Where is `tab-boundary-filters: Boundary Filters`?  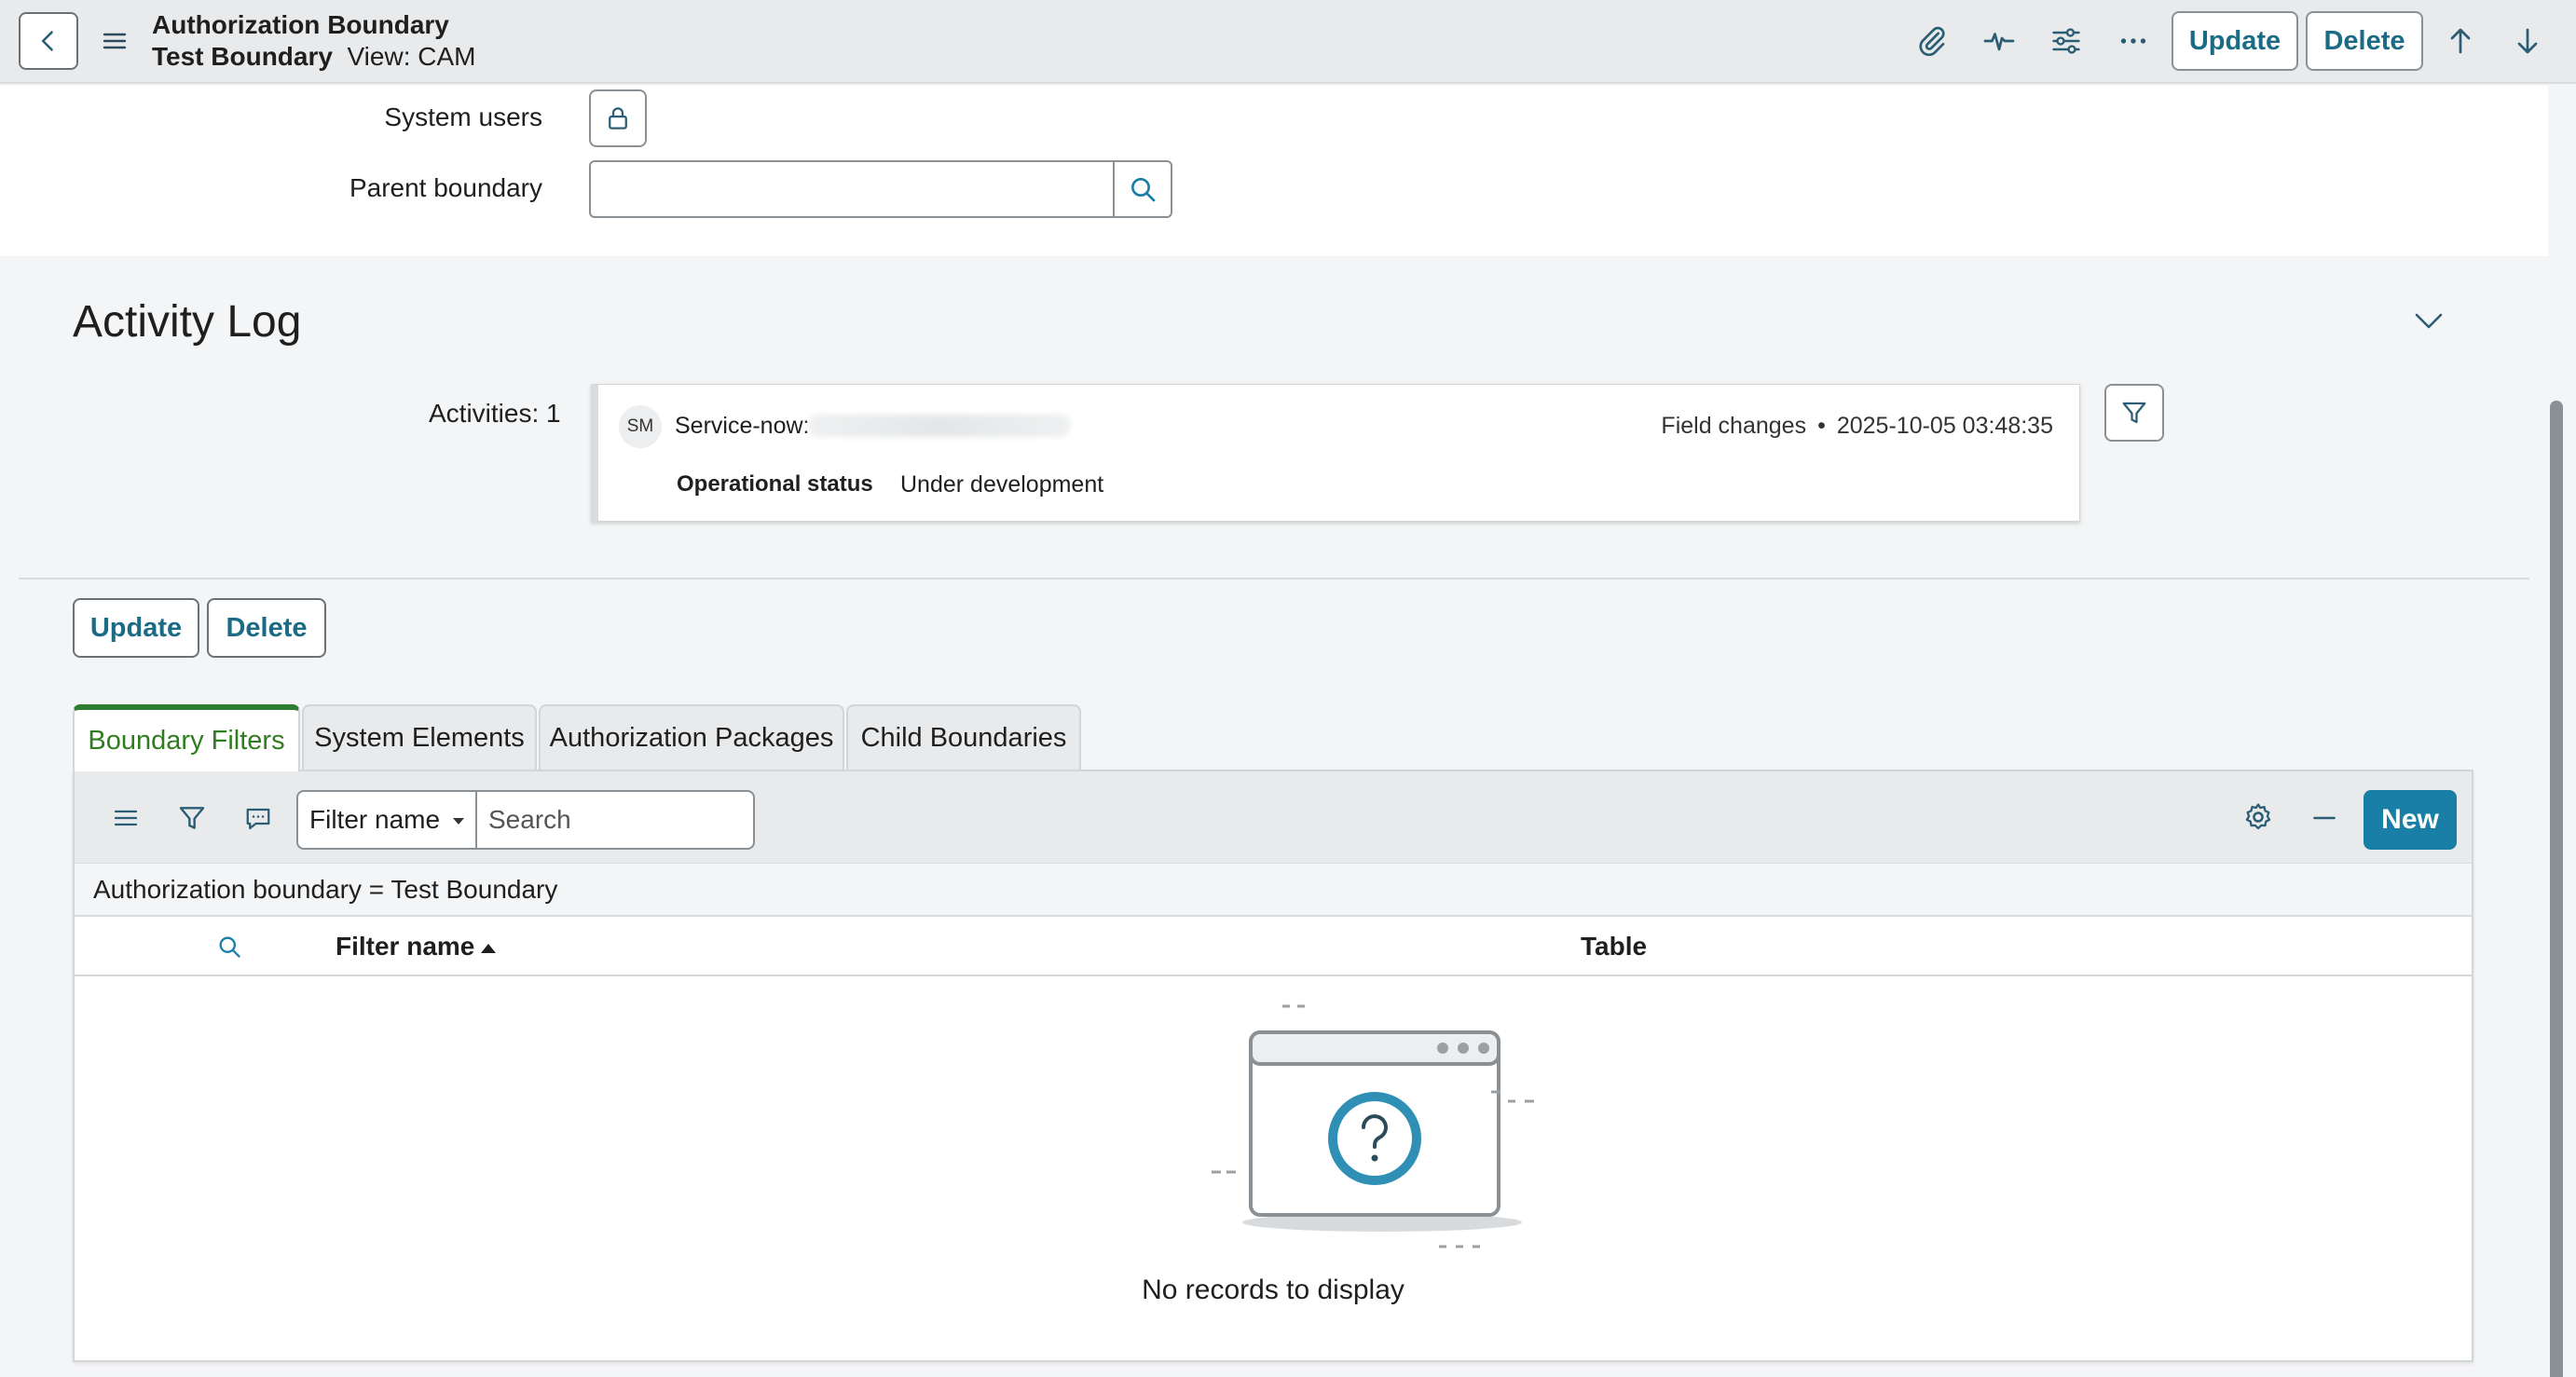
tab-boundary-filters: Boundary Filters is located at coordinates (186, 737).